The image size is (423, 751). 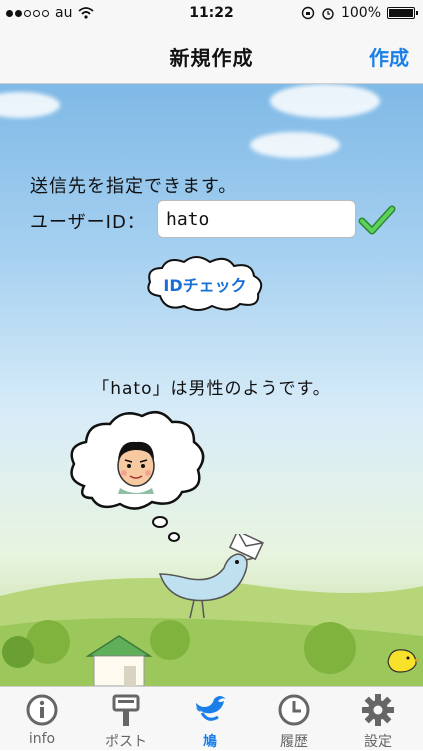 I want to click on tab-history-label: 履歴, so click(x=294, y=742).